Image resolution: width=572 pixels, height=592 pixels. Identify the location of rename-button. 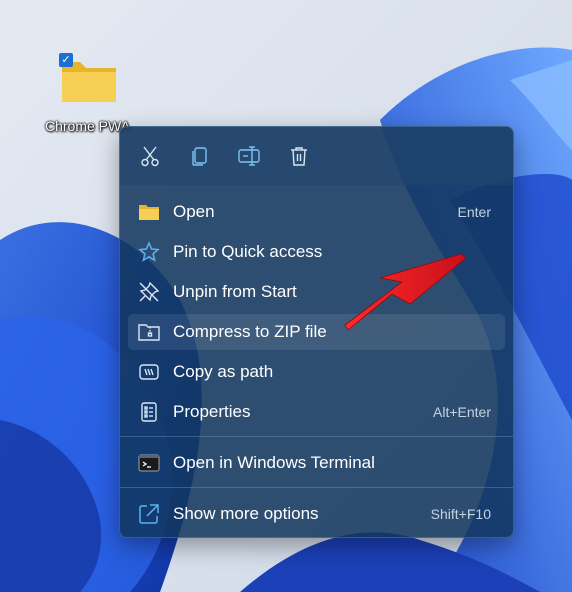
(249, 156).